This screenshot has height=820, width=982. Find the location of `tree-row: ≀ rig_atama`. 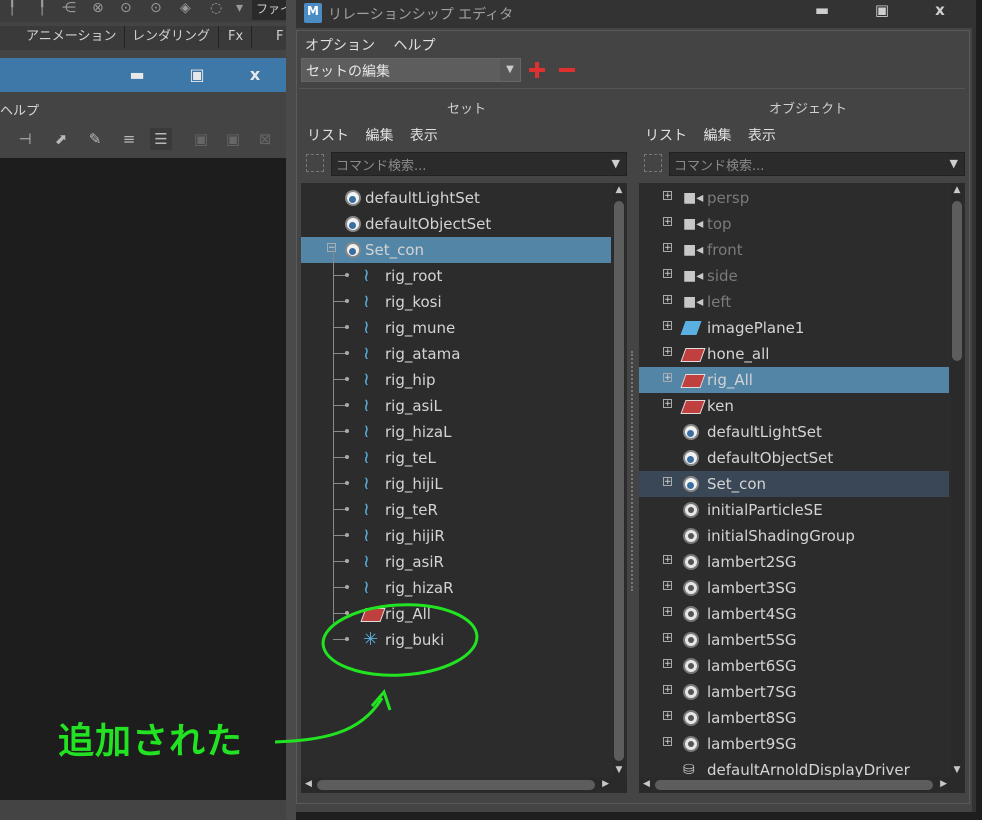

tree-row: ≀ rig_atama is located at coordinates (456, 354).